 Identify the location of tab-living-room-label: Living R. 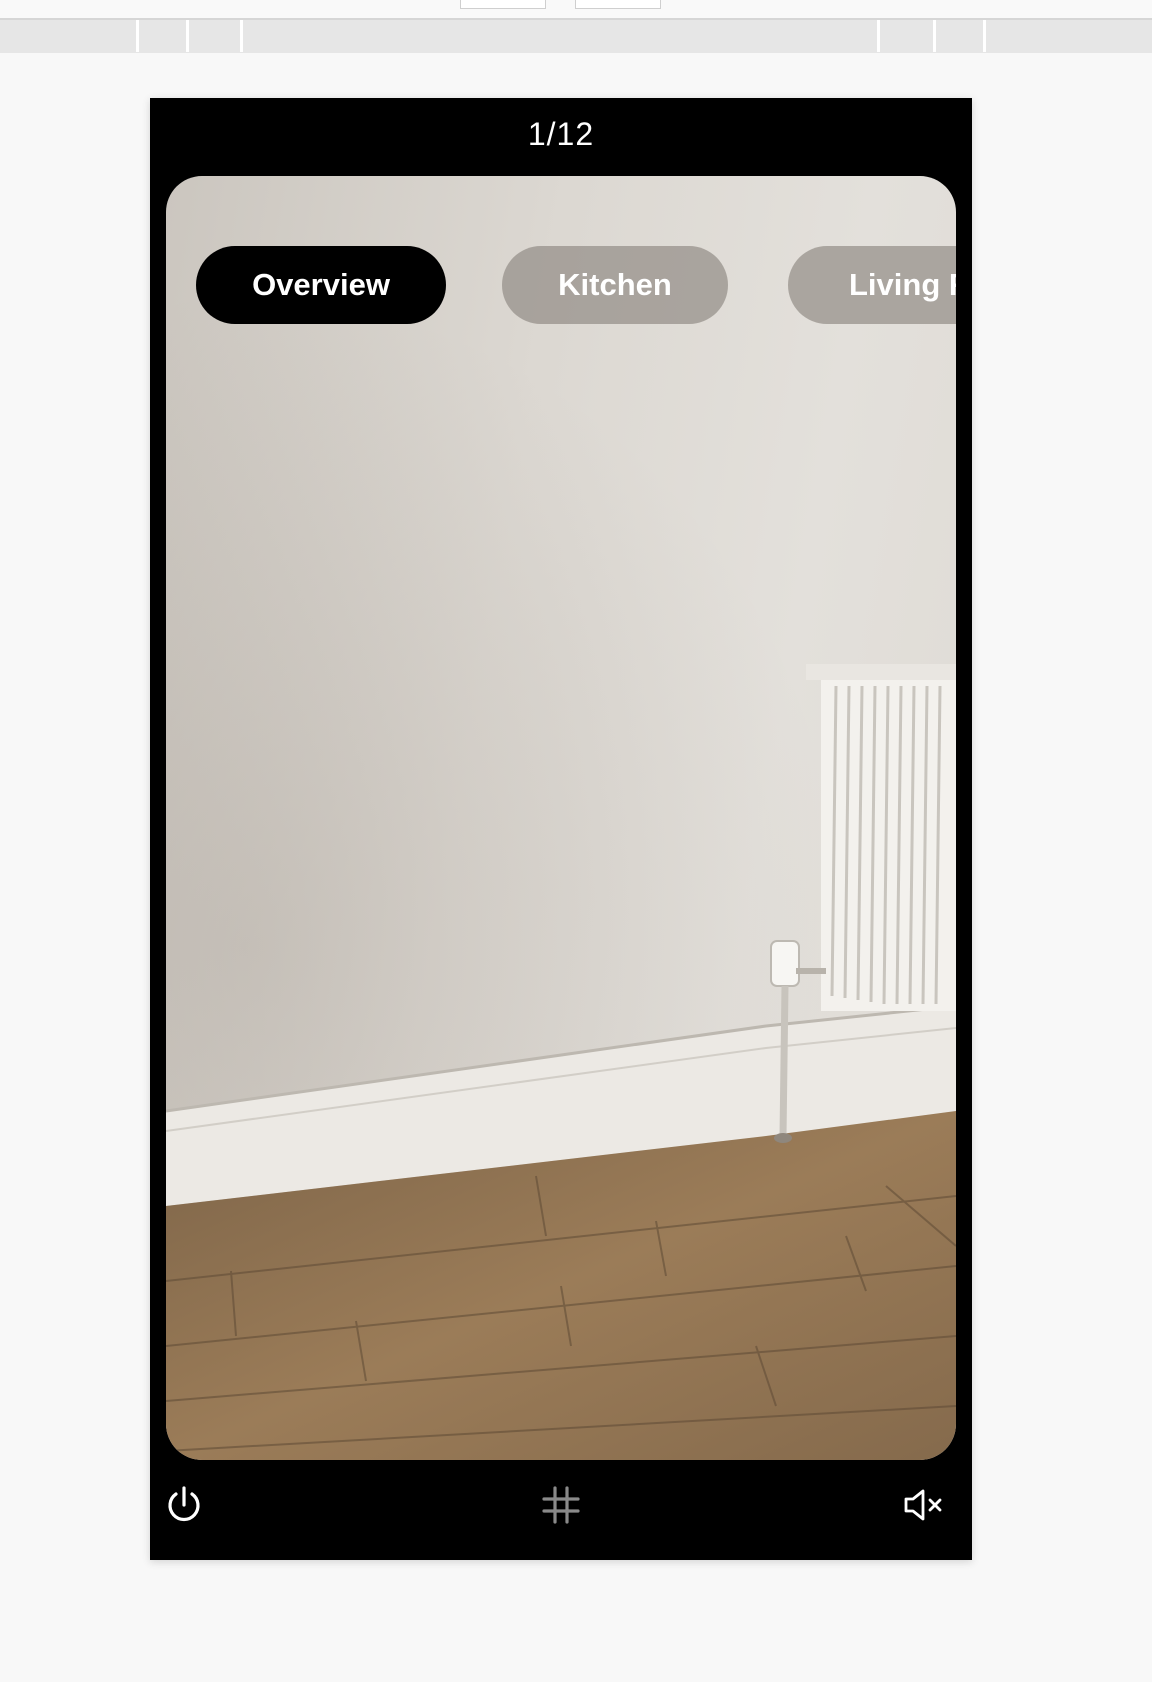
(902, 284).